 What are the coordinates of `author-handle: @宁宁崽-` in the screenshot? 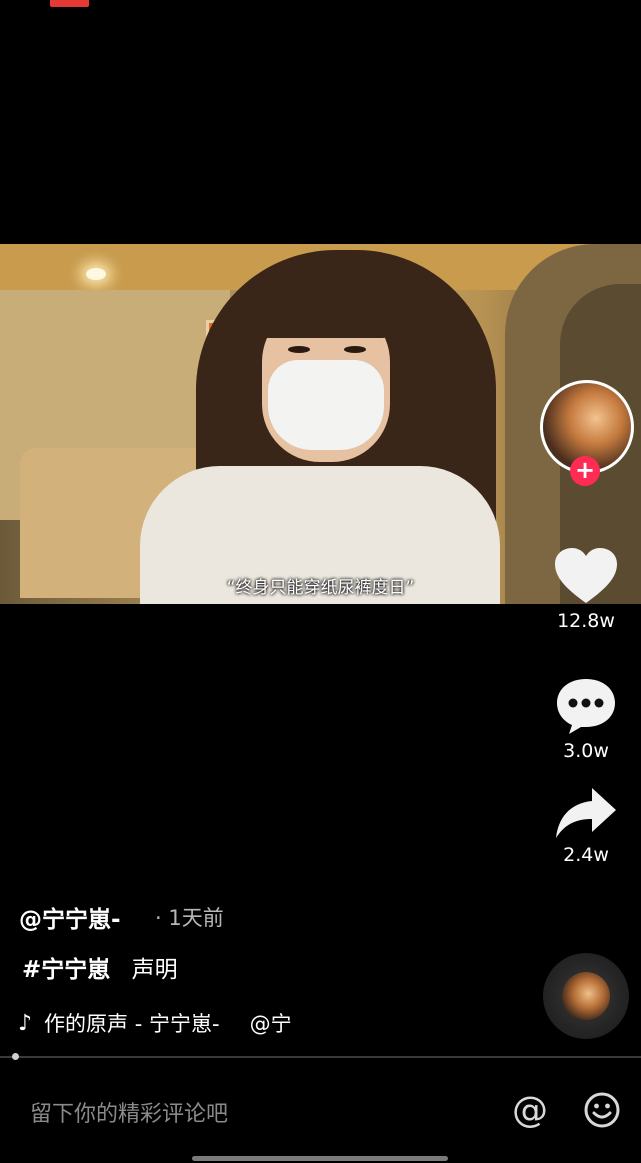 It's located at (70, 917).